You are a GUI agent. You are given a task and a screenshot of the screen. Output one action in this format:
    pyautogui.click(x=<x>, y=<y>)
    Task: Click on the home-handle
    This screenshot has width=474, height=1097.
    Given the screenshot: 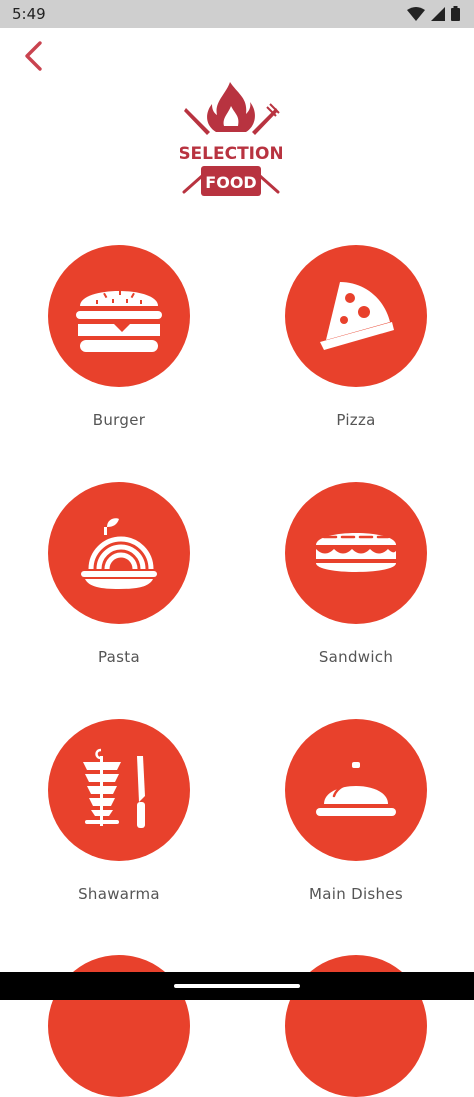 What is the action you would take?
    pyautogui.click(x=237, y=986)
    